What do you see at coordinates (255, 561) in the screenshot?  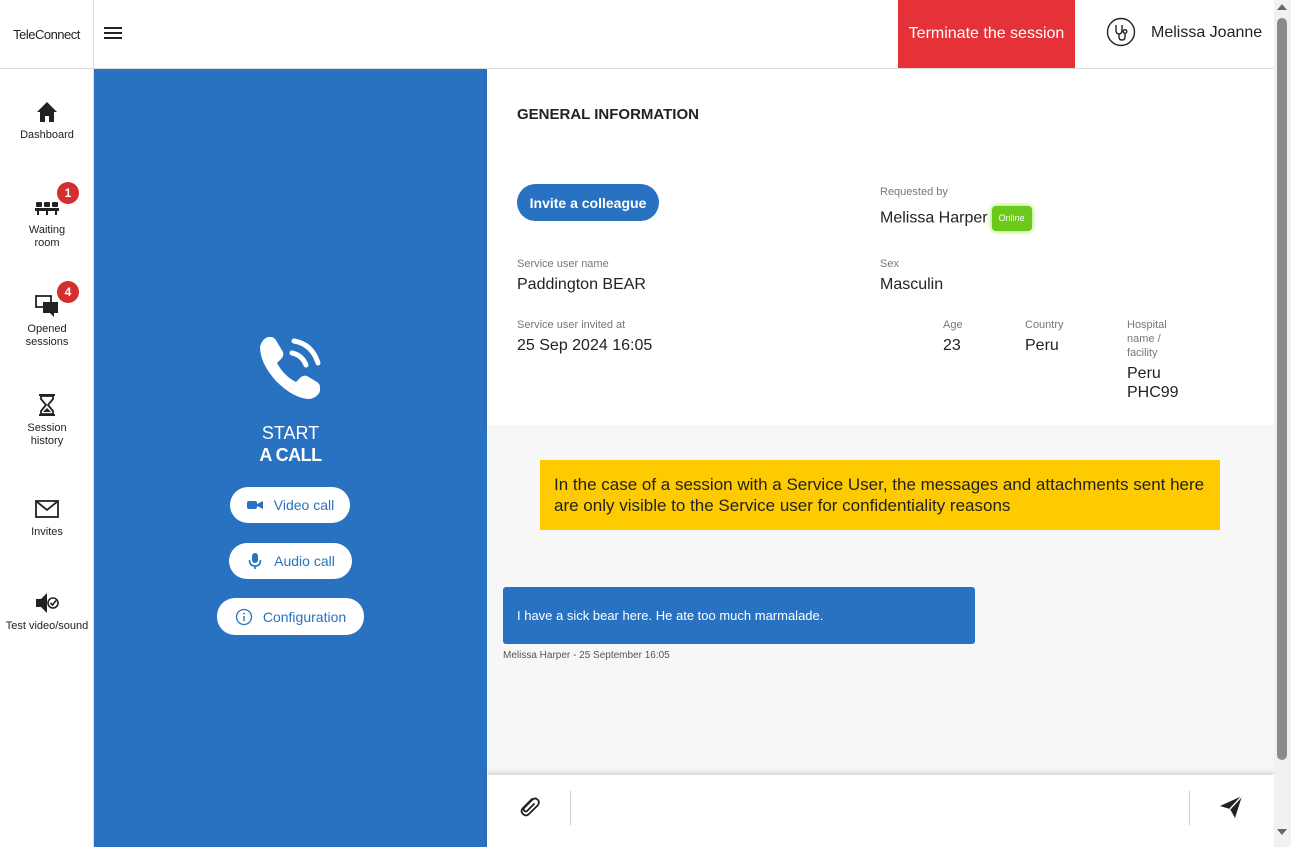 I see `microphone-icon` at bounding box center [255, 561].